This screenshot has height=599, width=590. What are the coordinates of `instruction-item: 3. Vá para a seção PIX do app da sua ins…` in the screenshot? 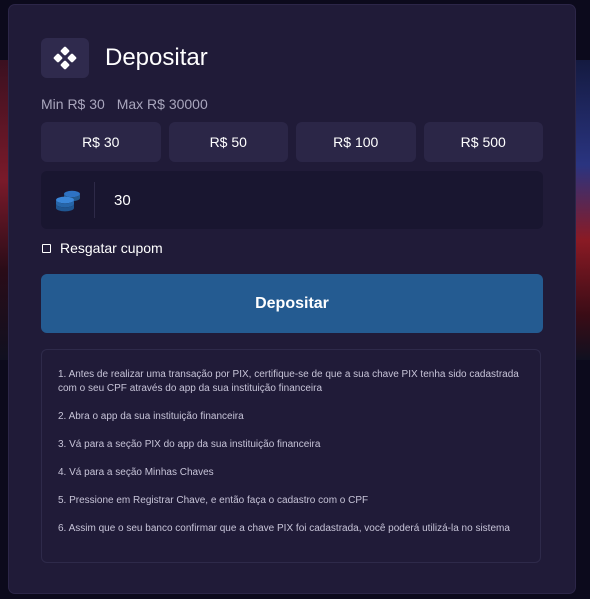 It's located at (189, 444).